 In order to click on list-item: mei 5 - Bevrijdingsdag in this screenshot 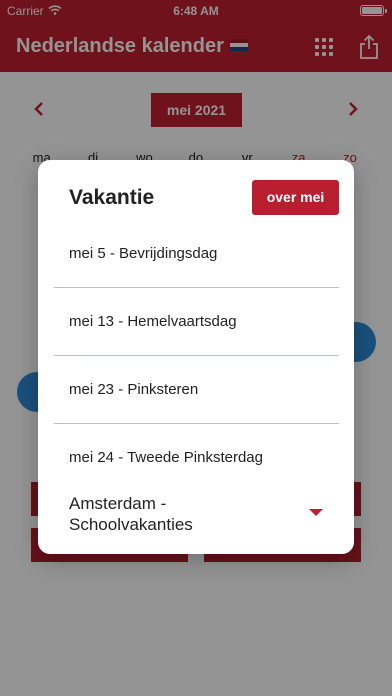, I will do `click(196, 254)`.